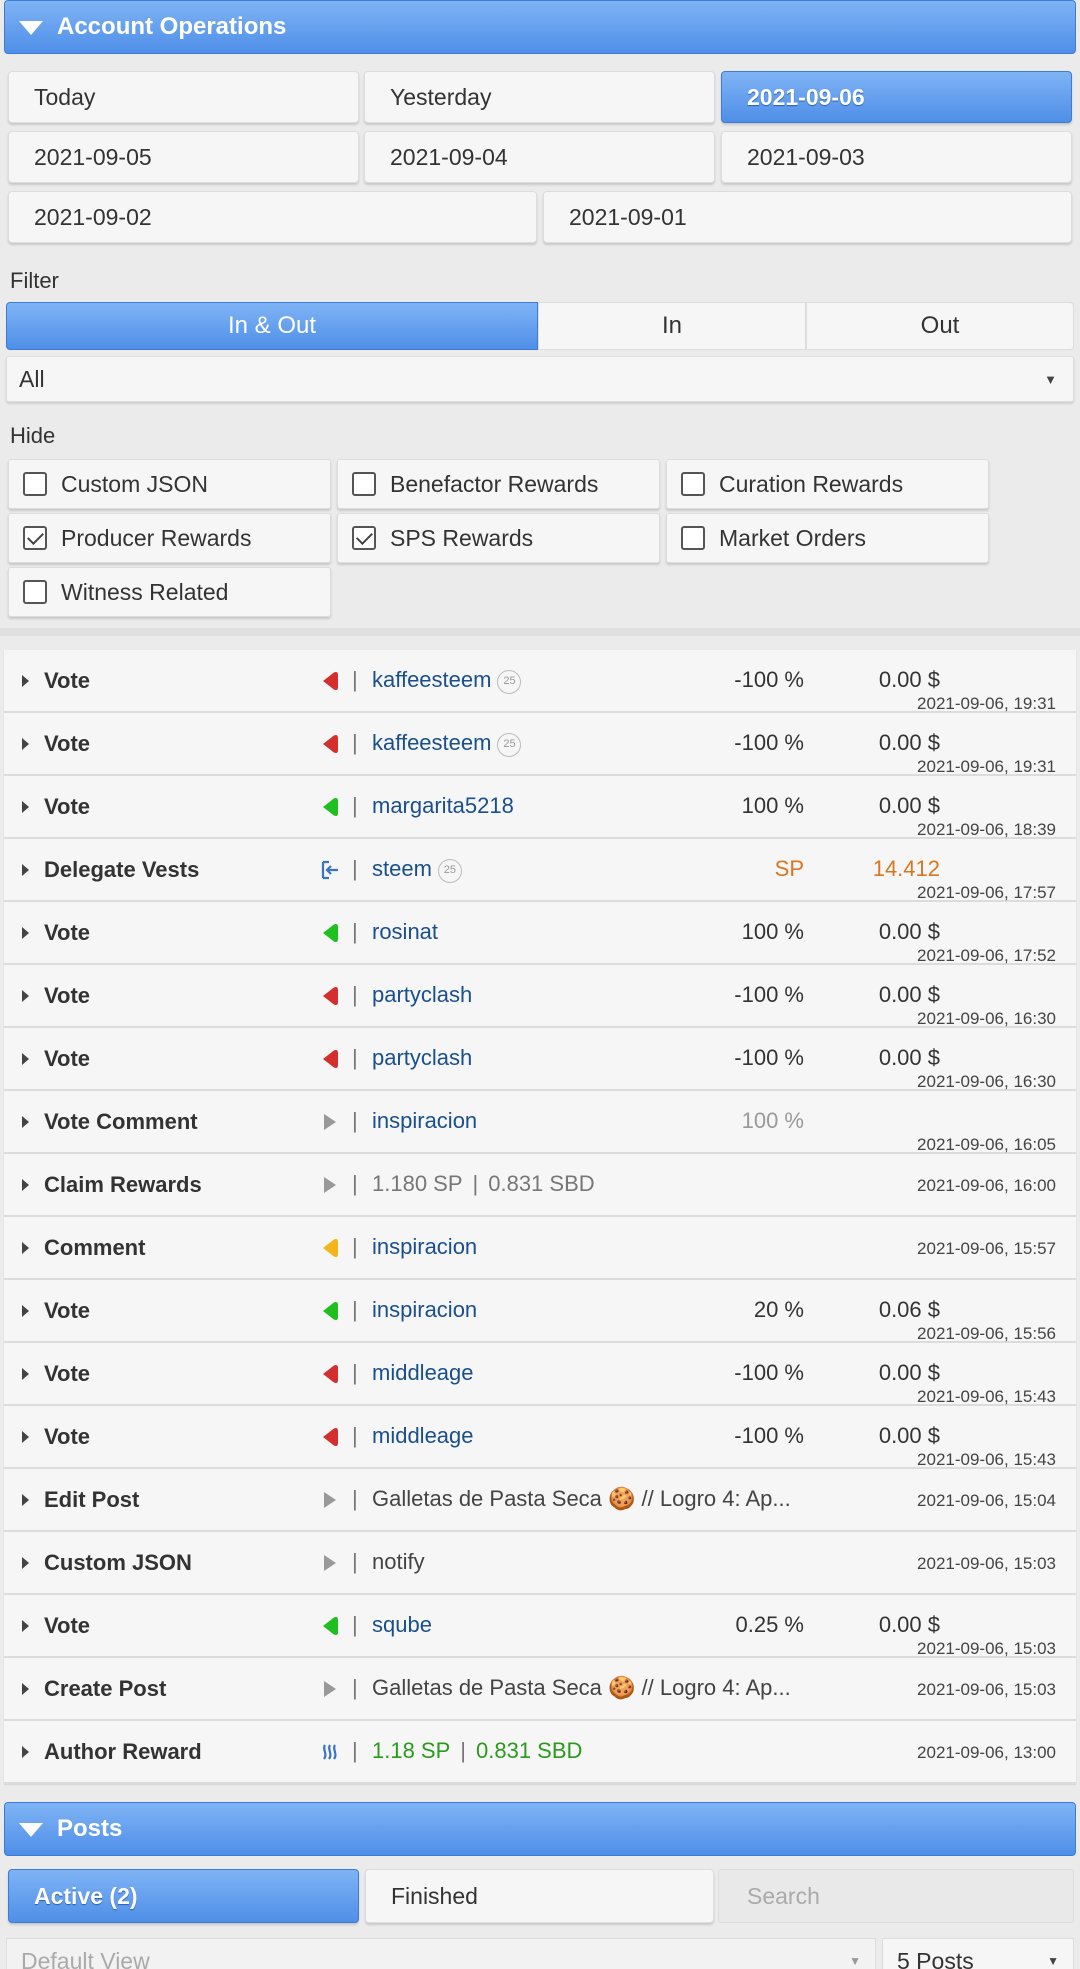 Image resolution: width=1080 pixels, height=1969 pixels. I want to click on account-link: rosinat, so click(405, 932).